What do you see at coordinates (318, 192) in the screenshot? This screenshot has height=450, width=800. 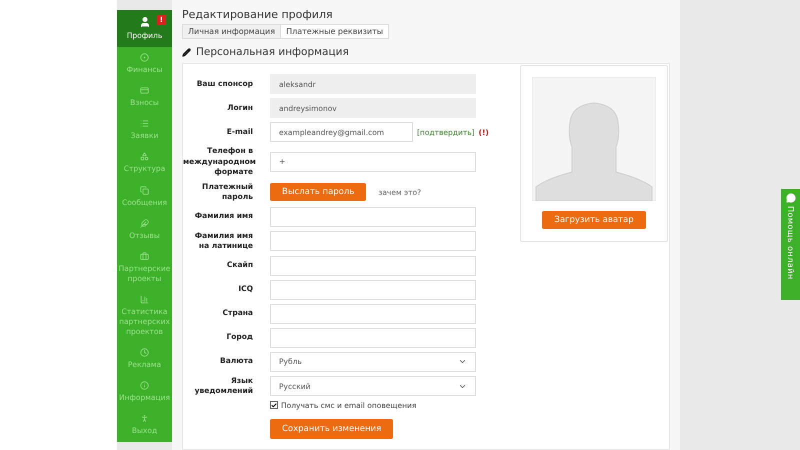 I see `send-password-button: Выслать пароль` at bounding box center [318, 192].